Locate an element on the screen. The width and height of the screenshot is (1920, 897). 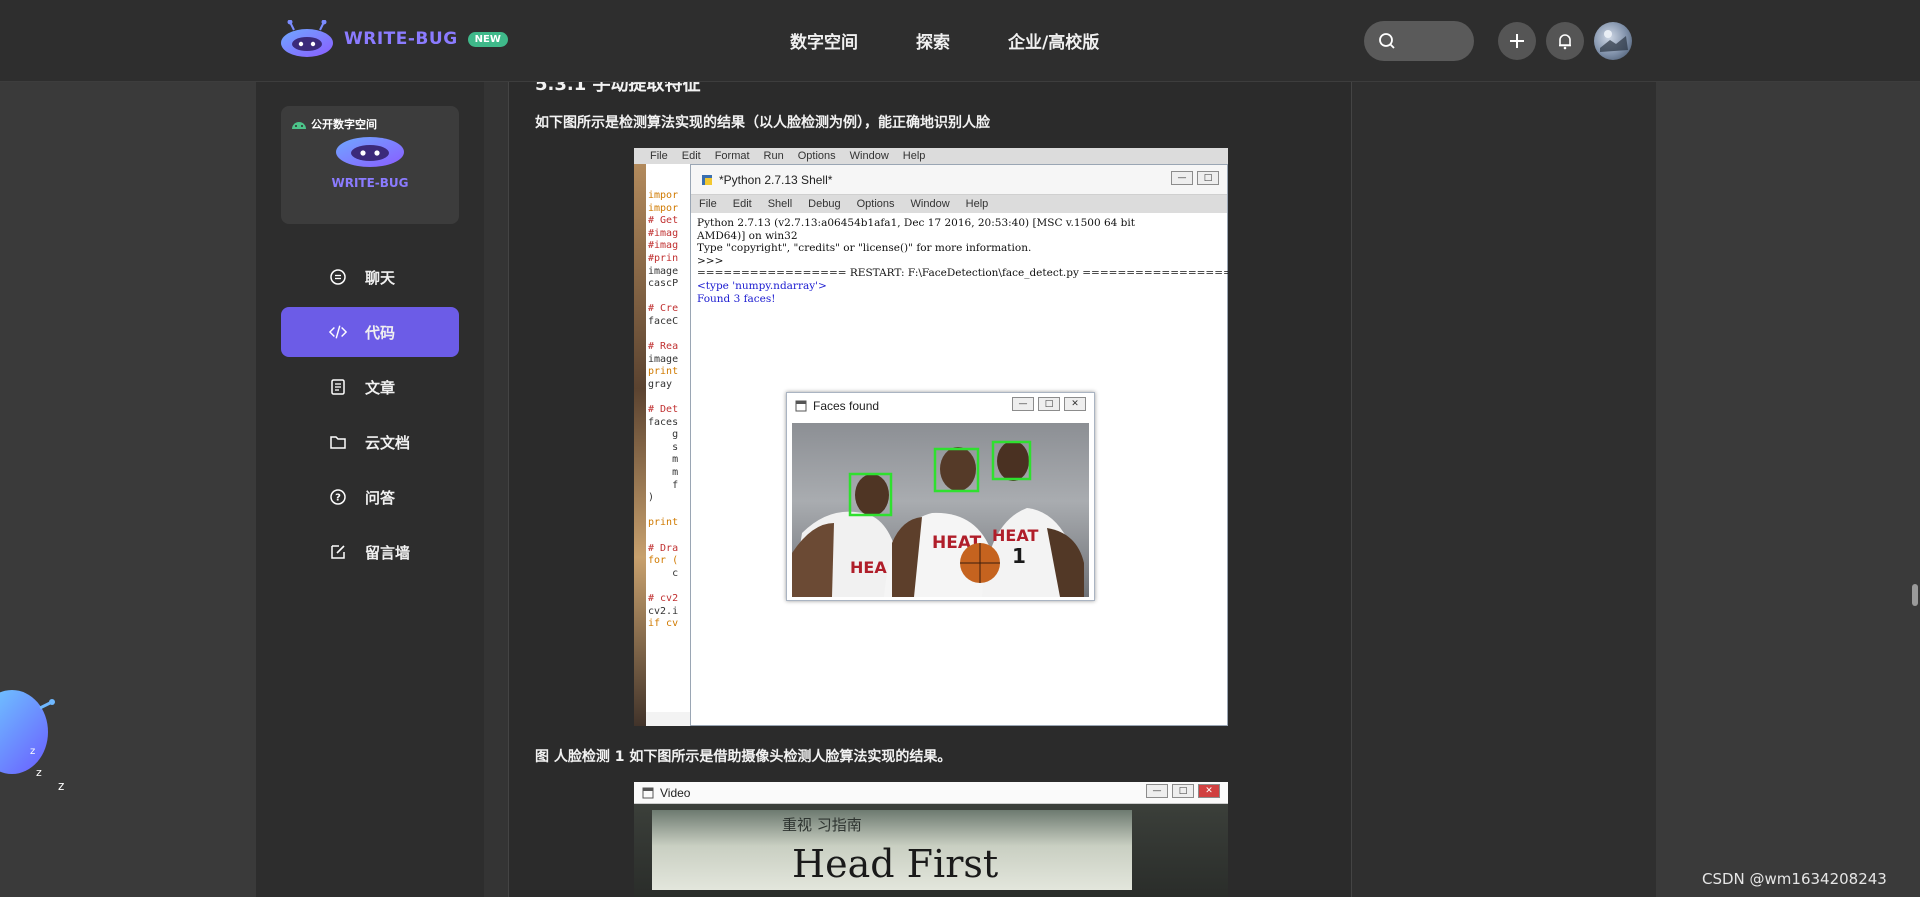
site-logo: WRITE-BUG NEW is located at coordinates (394, 39).